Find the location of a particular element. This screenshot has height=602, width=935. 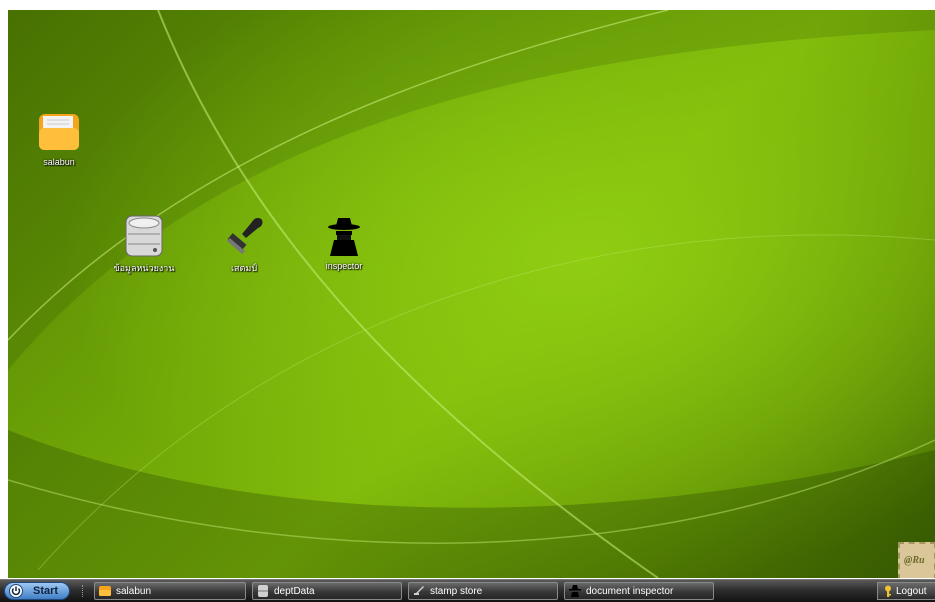

logout-label: Logout is located at coordinates (911, 591).